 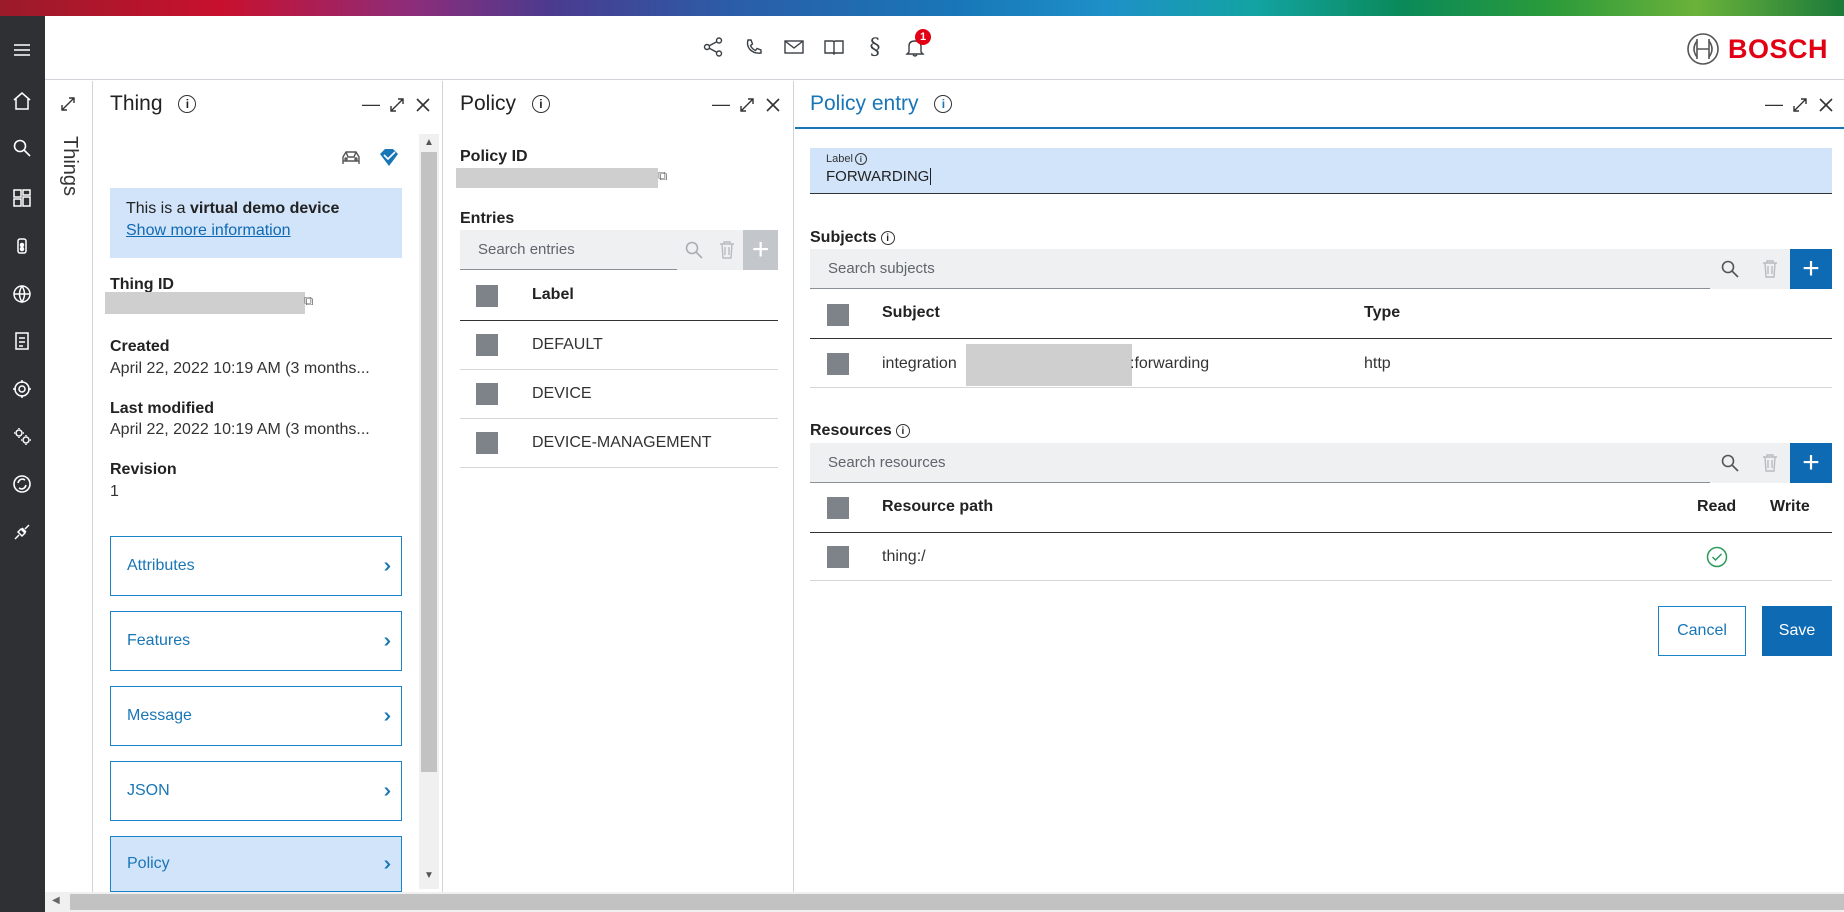 What do you see at coordinates (22, 101) in the screenshot?
I see `home-icon` at bounding box center [22, 101].